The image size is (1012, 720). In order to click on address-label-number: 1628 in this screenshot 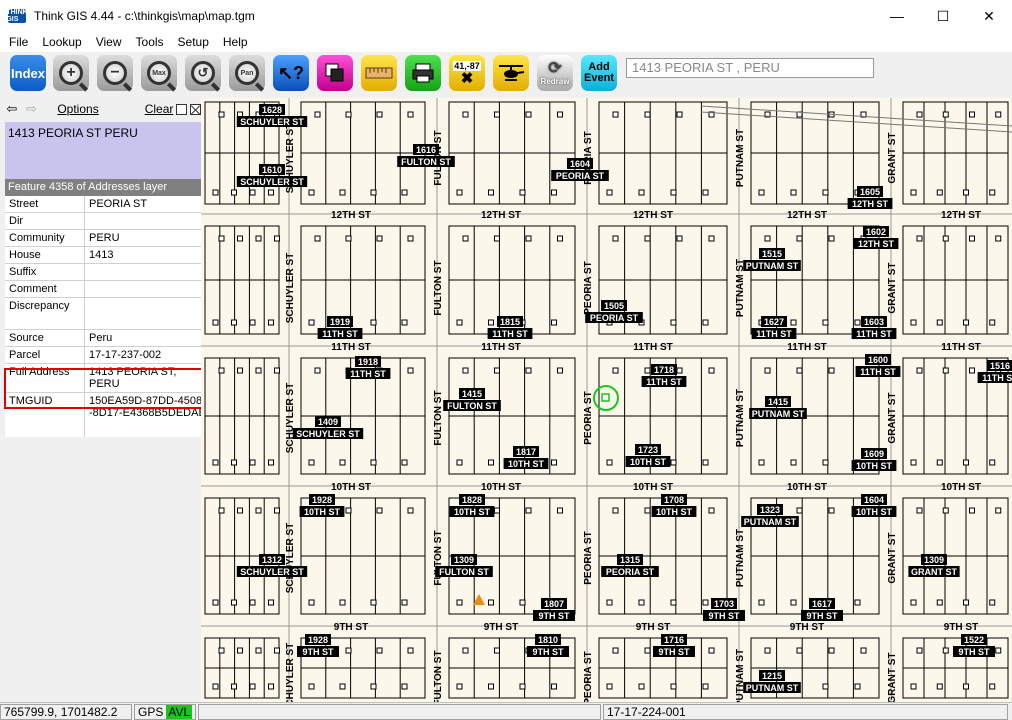, I will do `click(272, 110)`.